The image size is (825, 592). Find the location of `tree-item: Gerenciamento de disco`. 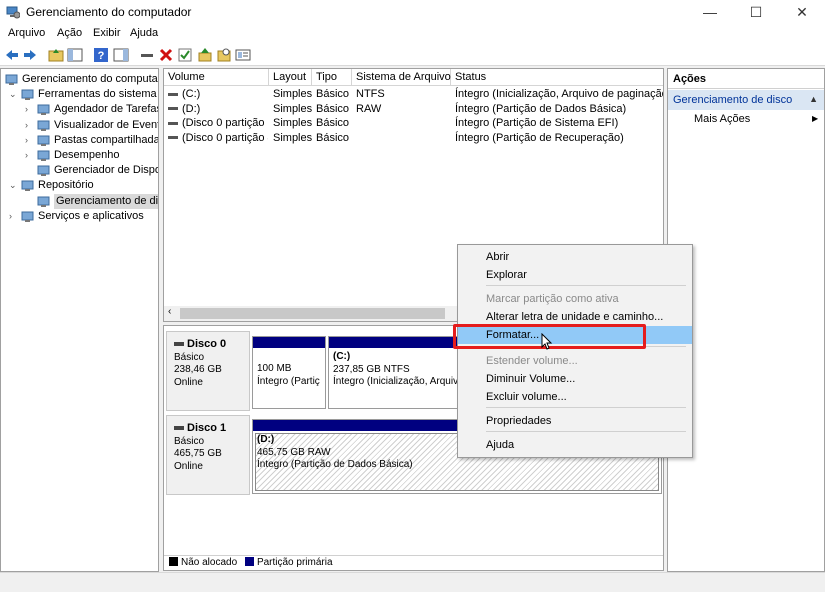

tree-item: Gerenciamento de disco is located at coordinates (91, 201).